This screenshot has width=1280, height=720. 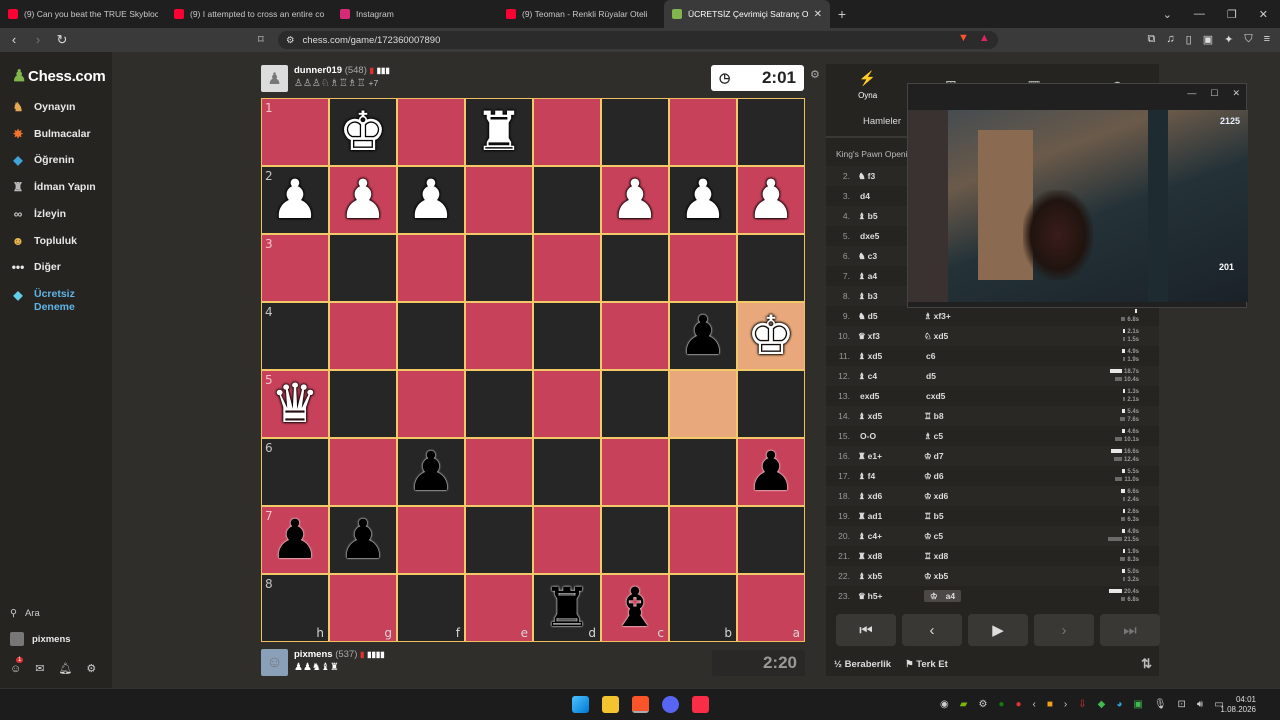 What do you see at coordinates (891, 376) in the screenshot?
I see `white-move: ♝ c4` at bounding box center [891, 376].